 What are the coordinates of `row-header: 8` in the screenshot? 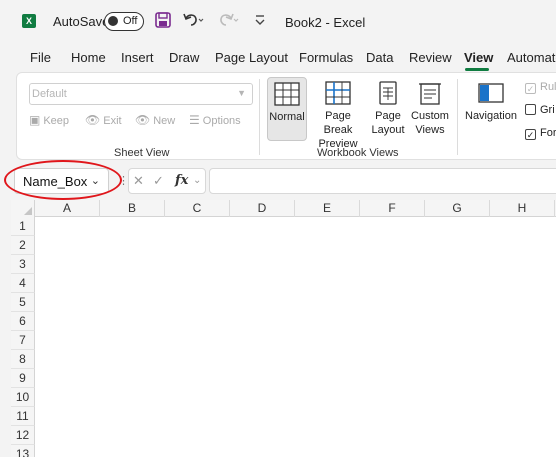 It's located at (23, 359).